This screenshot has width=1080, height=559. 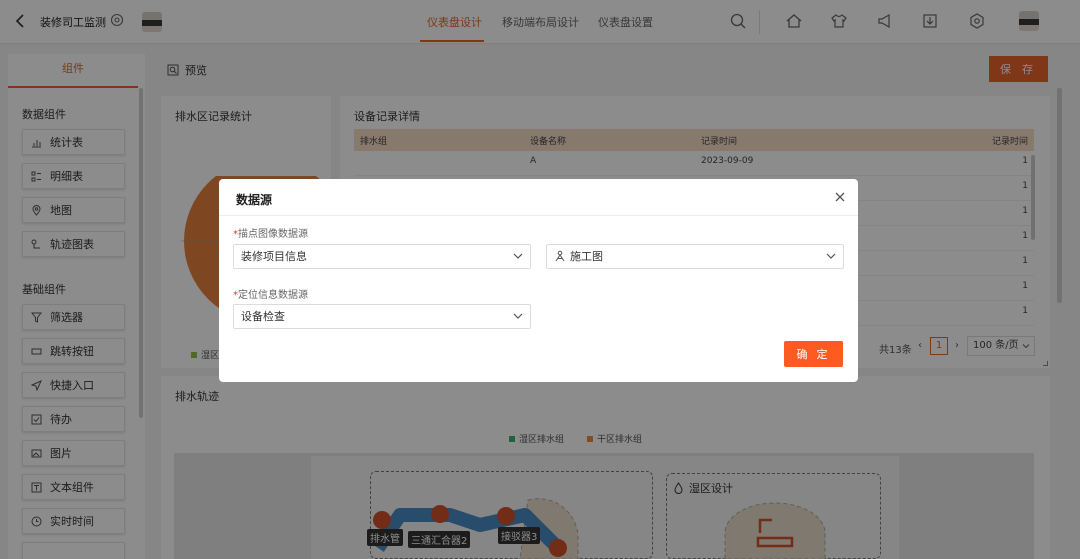 What do you see at coordinates (273, 295) in the screenshot?
I see `location-source-label-text: 定位信息数据源` at bounding box center [273, 295].